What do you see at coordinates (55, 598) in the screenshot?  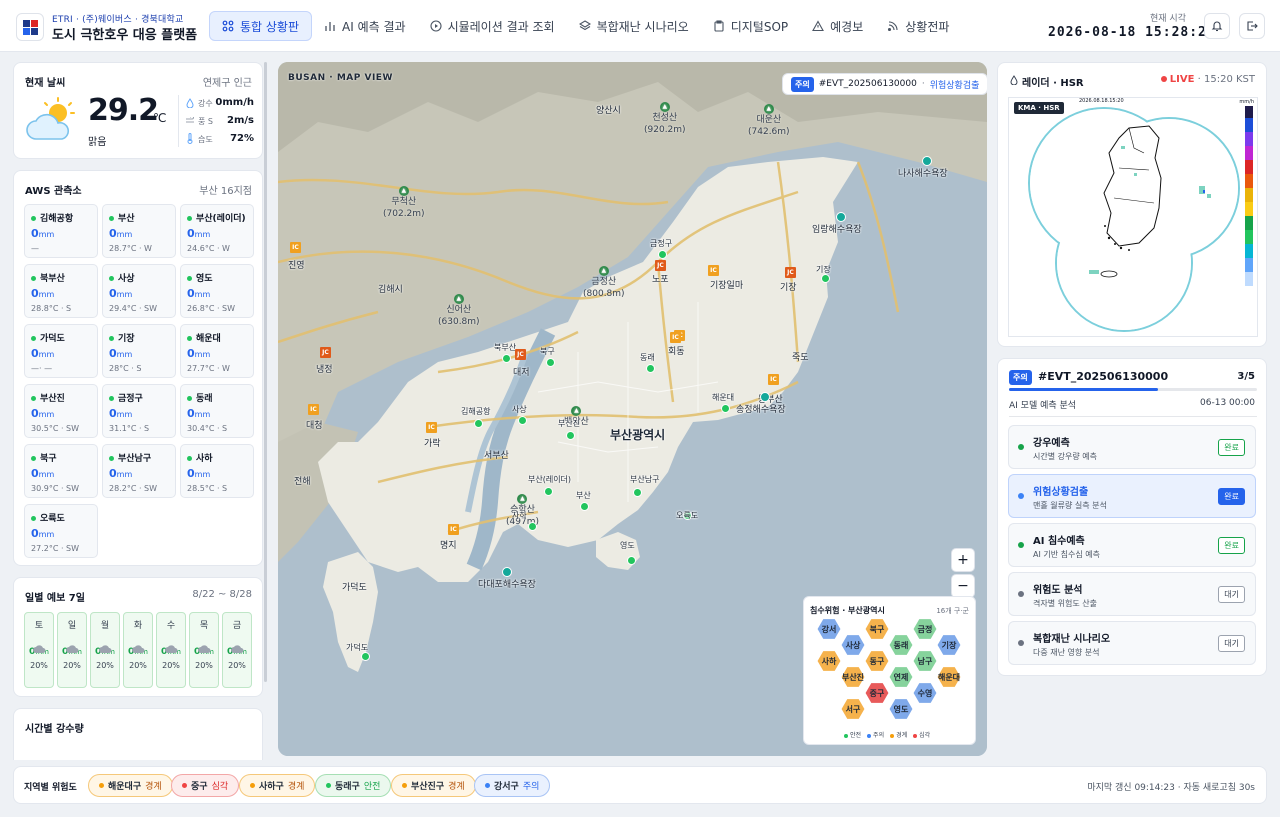 I see `forecast-title: 일별 예보 7일` at bounding box center [55, 598].